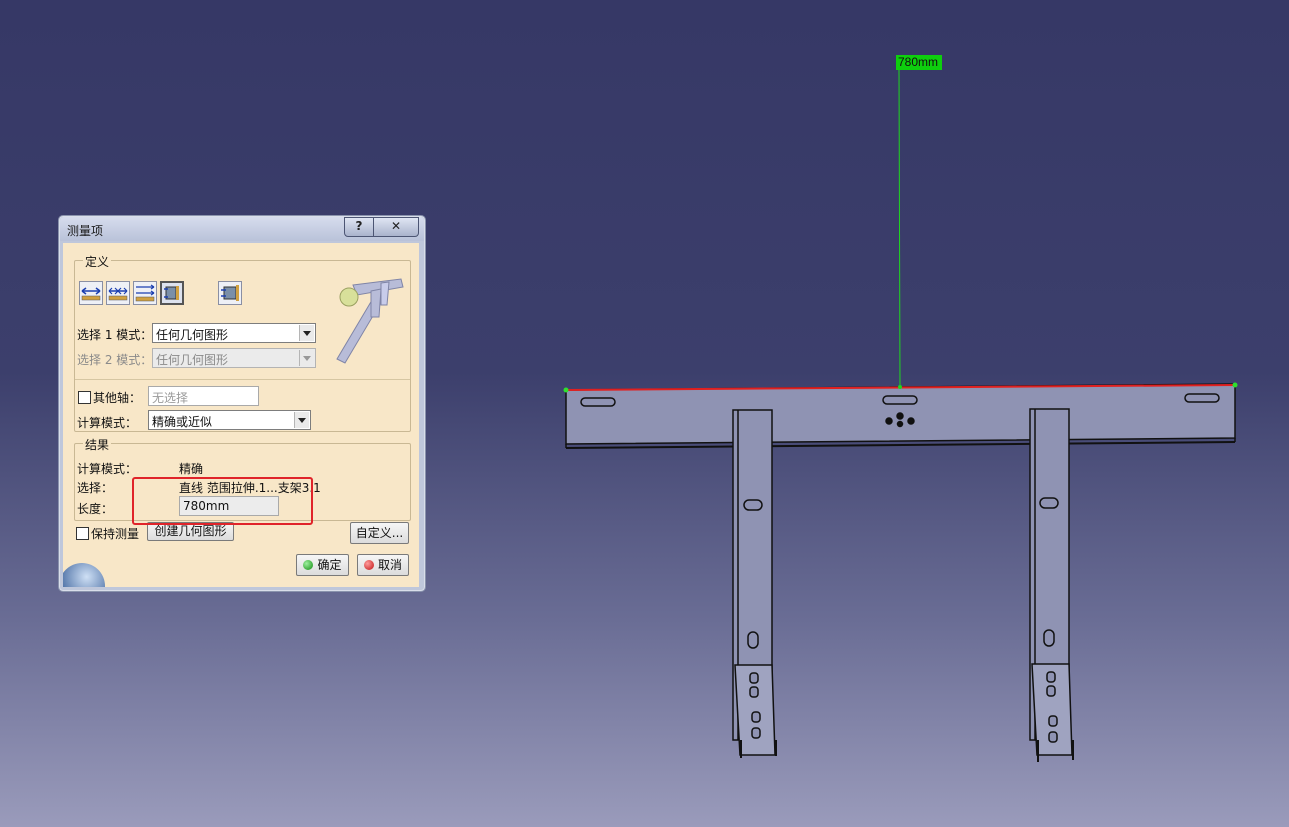 The height and width of the screenshot is (827, 1289). Describe the element at coordinates (230, 293) in the screenshot. I see `measure-thickness-icon` at that location.